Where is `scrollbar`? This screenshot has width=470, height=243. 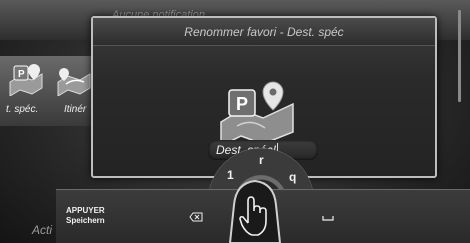 scrollbar is located at coordinates (459, 56).